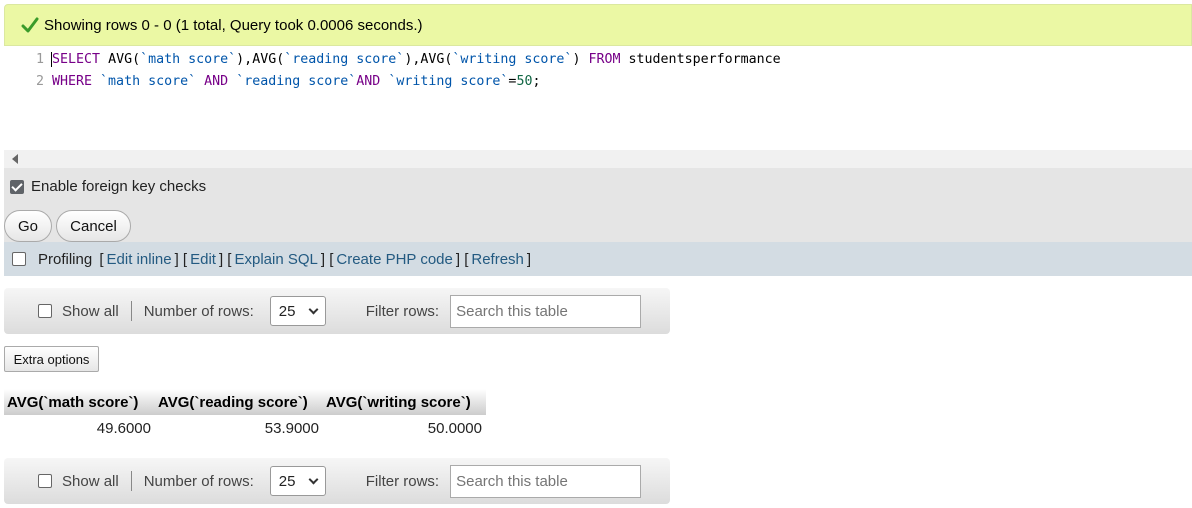 The width and height of the screenshot is (1192, 508). I want to click on create-php-code-link: Create PHP code, so click(394, 259).